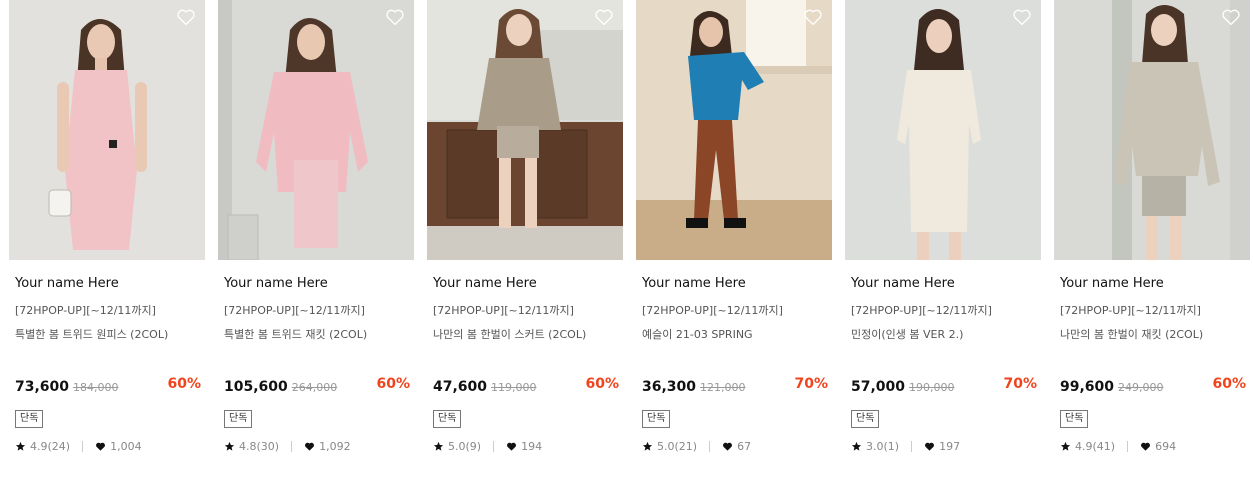  I want to click on original-price: 249,000, so click(1141, 387).